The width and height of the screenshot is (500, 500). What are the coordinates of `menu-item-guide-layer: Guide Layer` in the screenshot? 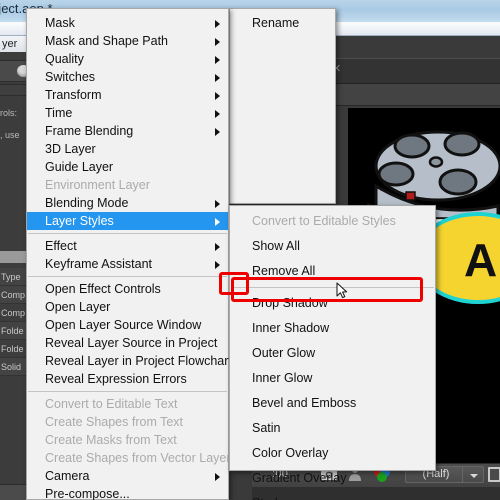 It's located at (127, 167).